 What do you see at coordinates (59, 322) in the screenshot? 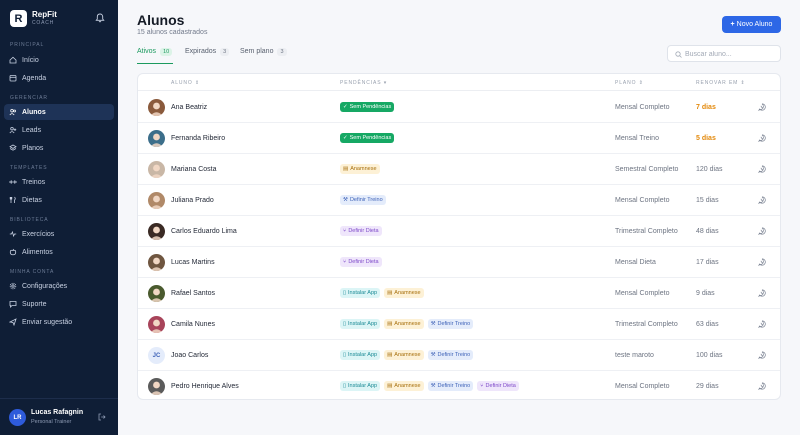
I see `sidebar-item-enviar-sugestao: Enviar sugestão` at bounding box center [59, 322].